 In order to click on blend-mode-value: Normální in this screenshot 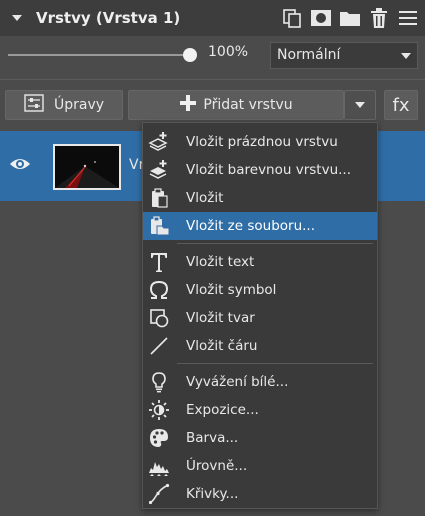, I will do `click(309, 55)`.